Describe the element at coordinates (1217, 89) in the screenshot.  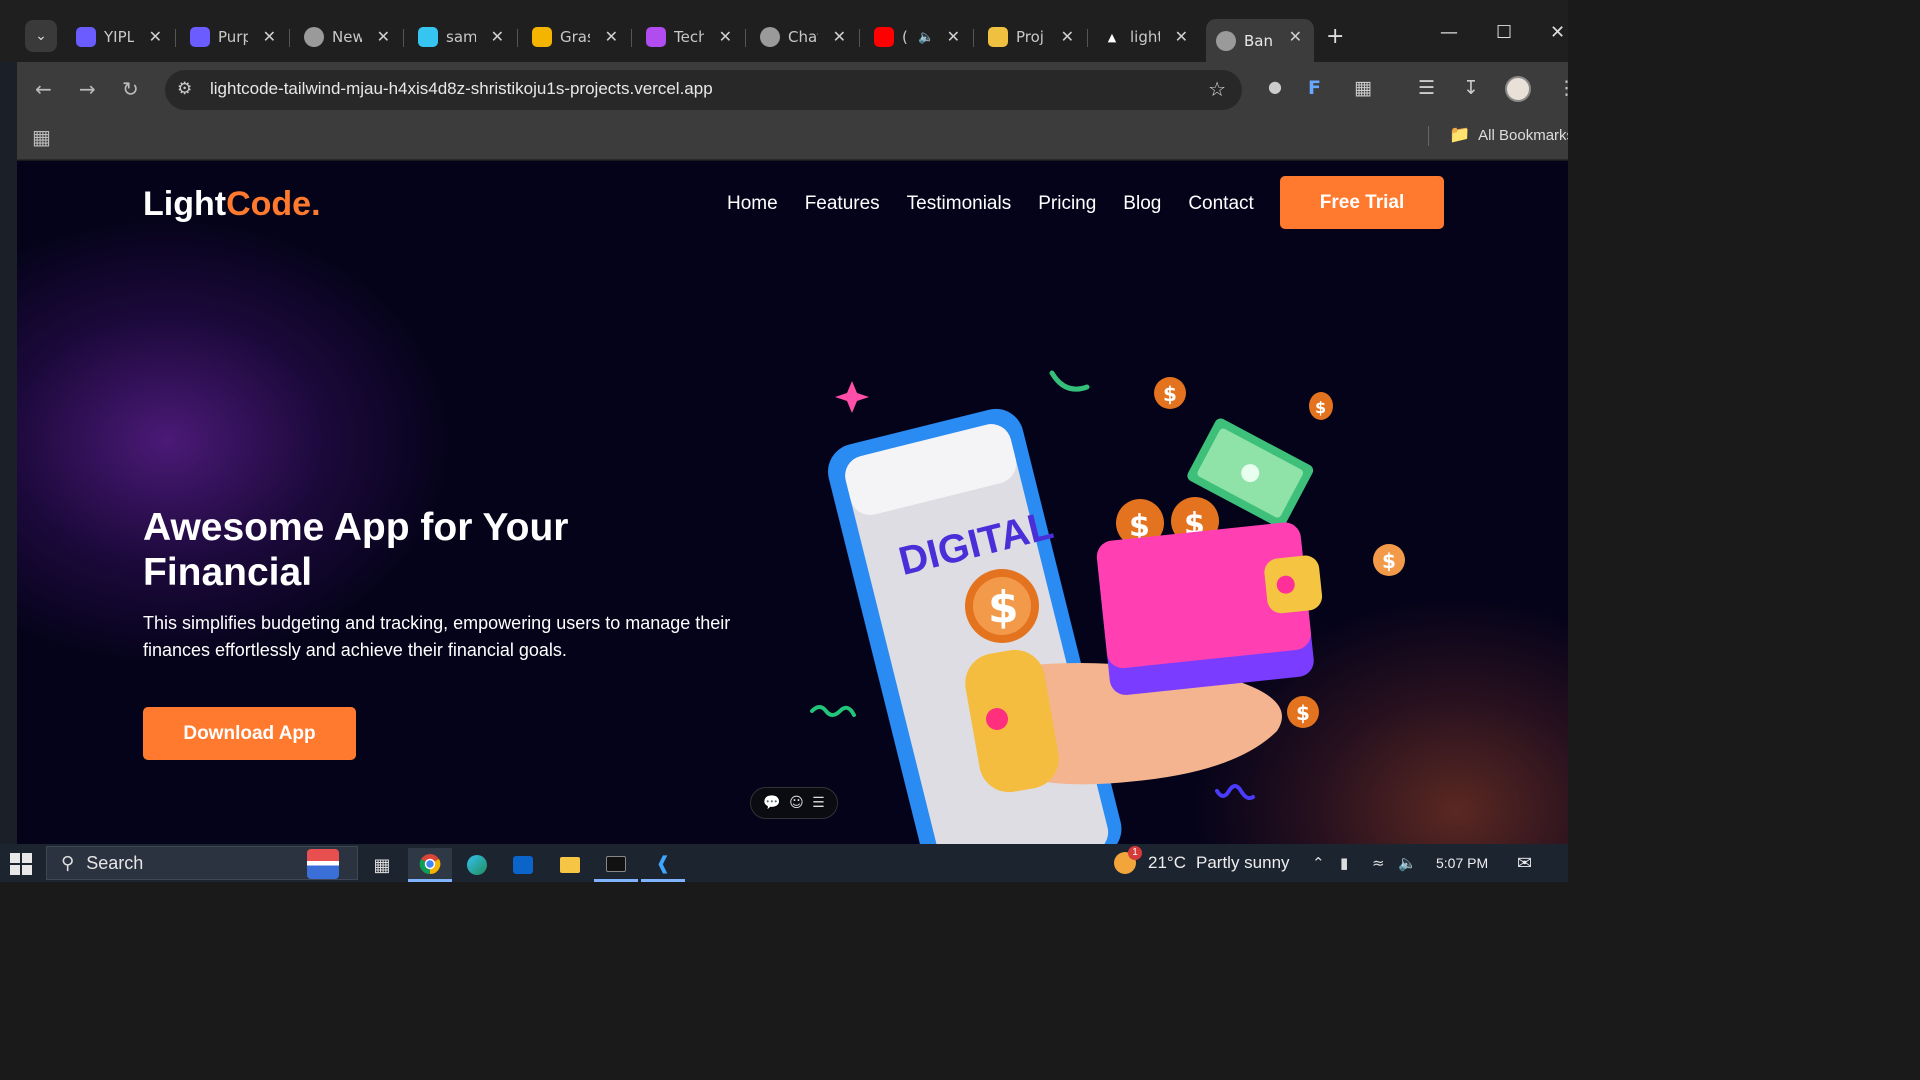
I see `bookmark-star-icon: ☆` at that location.